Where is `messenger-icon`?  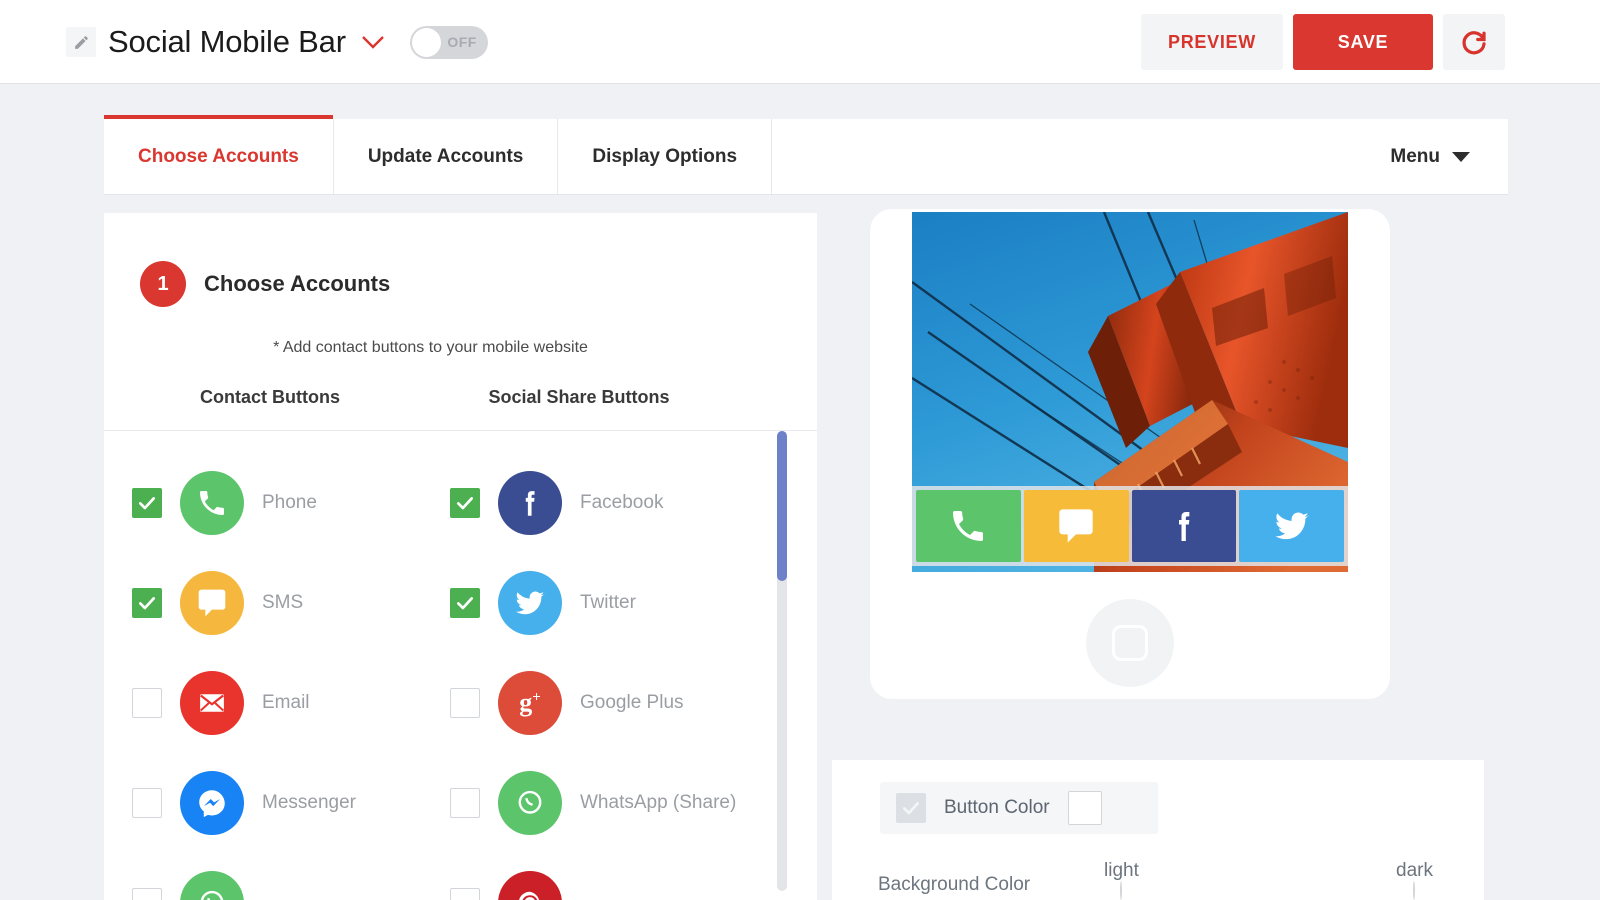 messenger-icon is located at coordinates (212, 803).